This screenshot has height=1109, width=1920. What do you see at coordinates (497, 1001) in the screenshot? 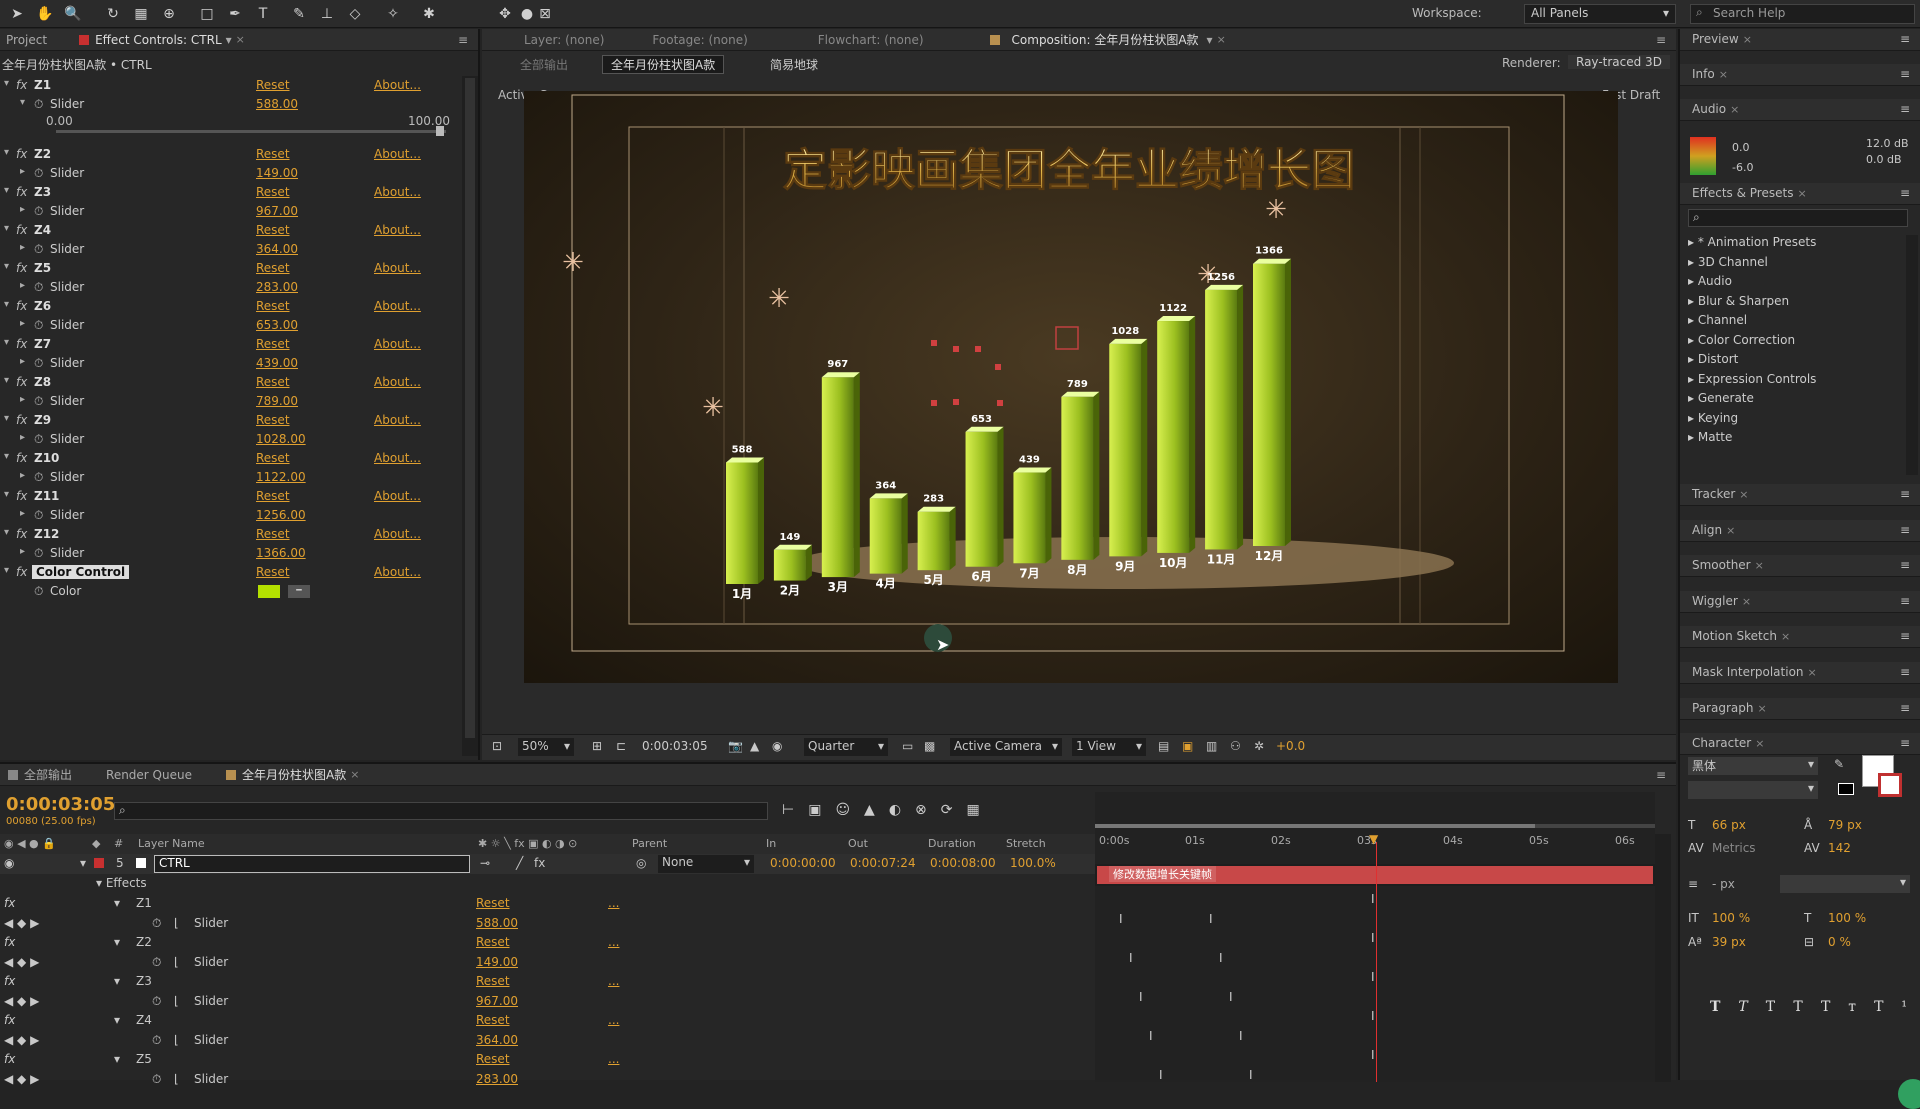
I see `slider-value: 967.00` at bounding box center [497, 1001].